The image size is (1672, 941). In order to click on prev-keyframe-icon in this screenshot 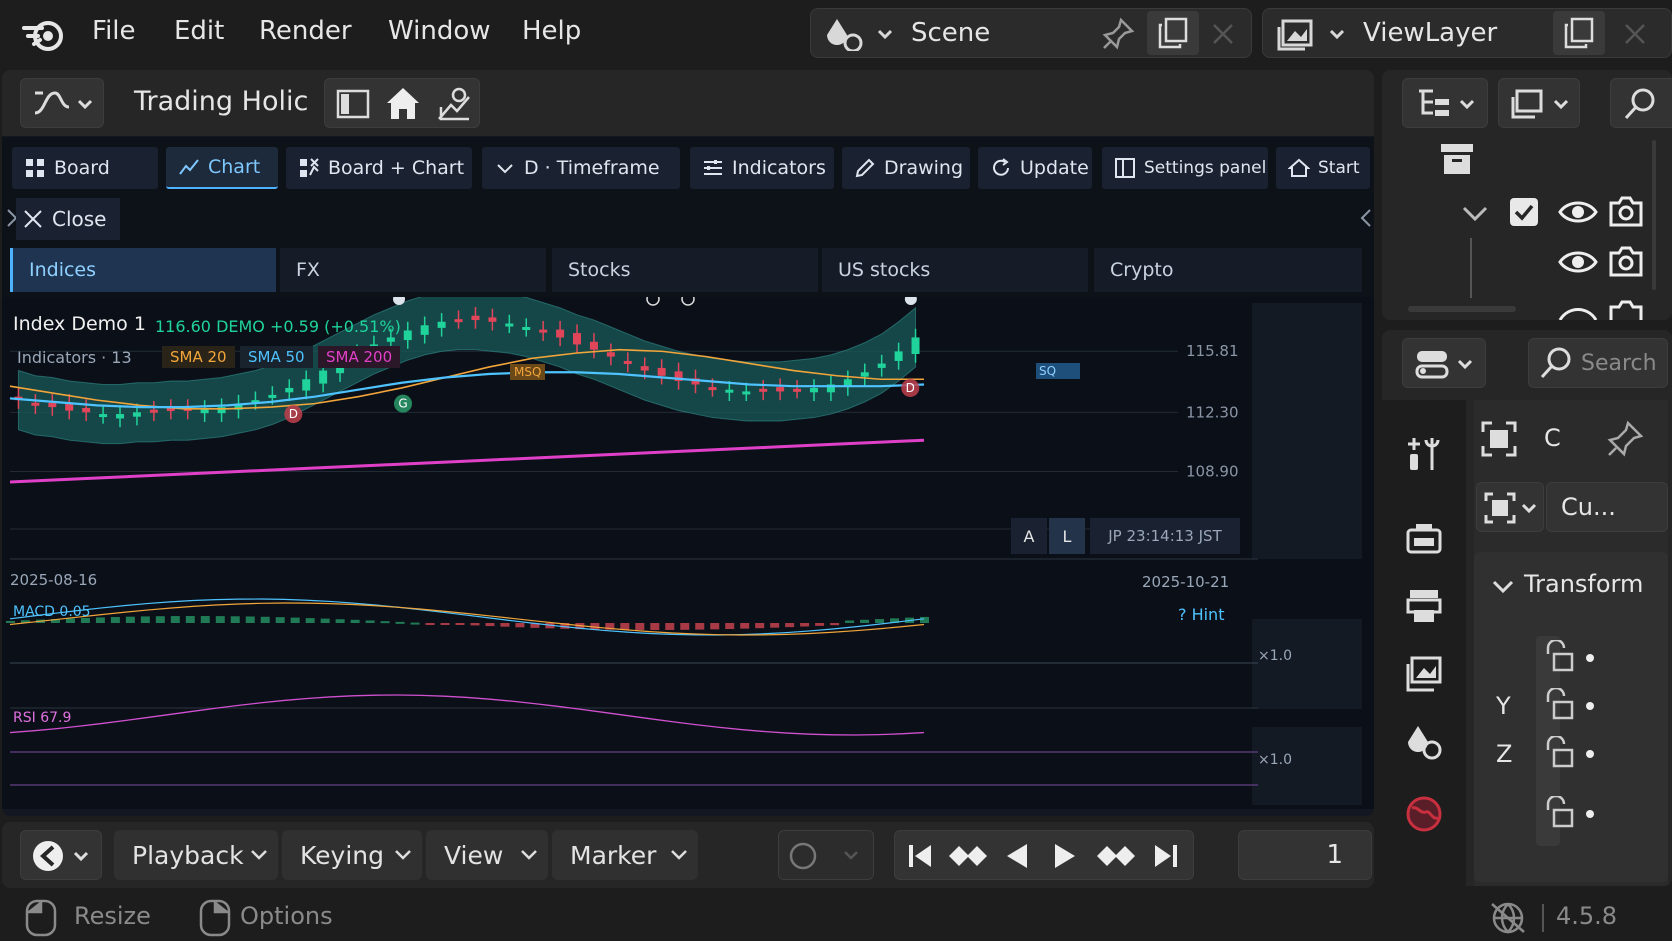, I will do `click(969, 856)`.